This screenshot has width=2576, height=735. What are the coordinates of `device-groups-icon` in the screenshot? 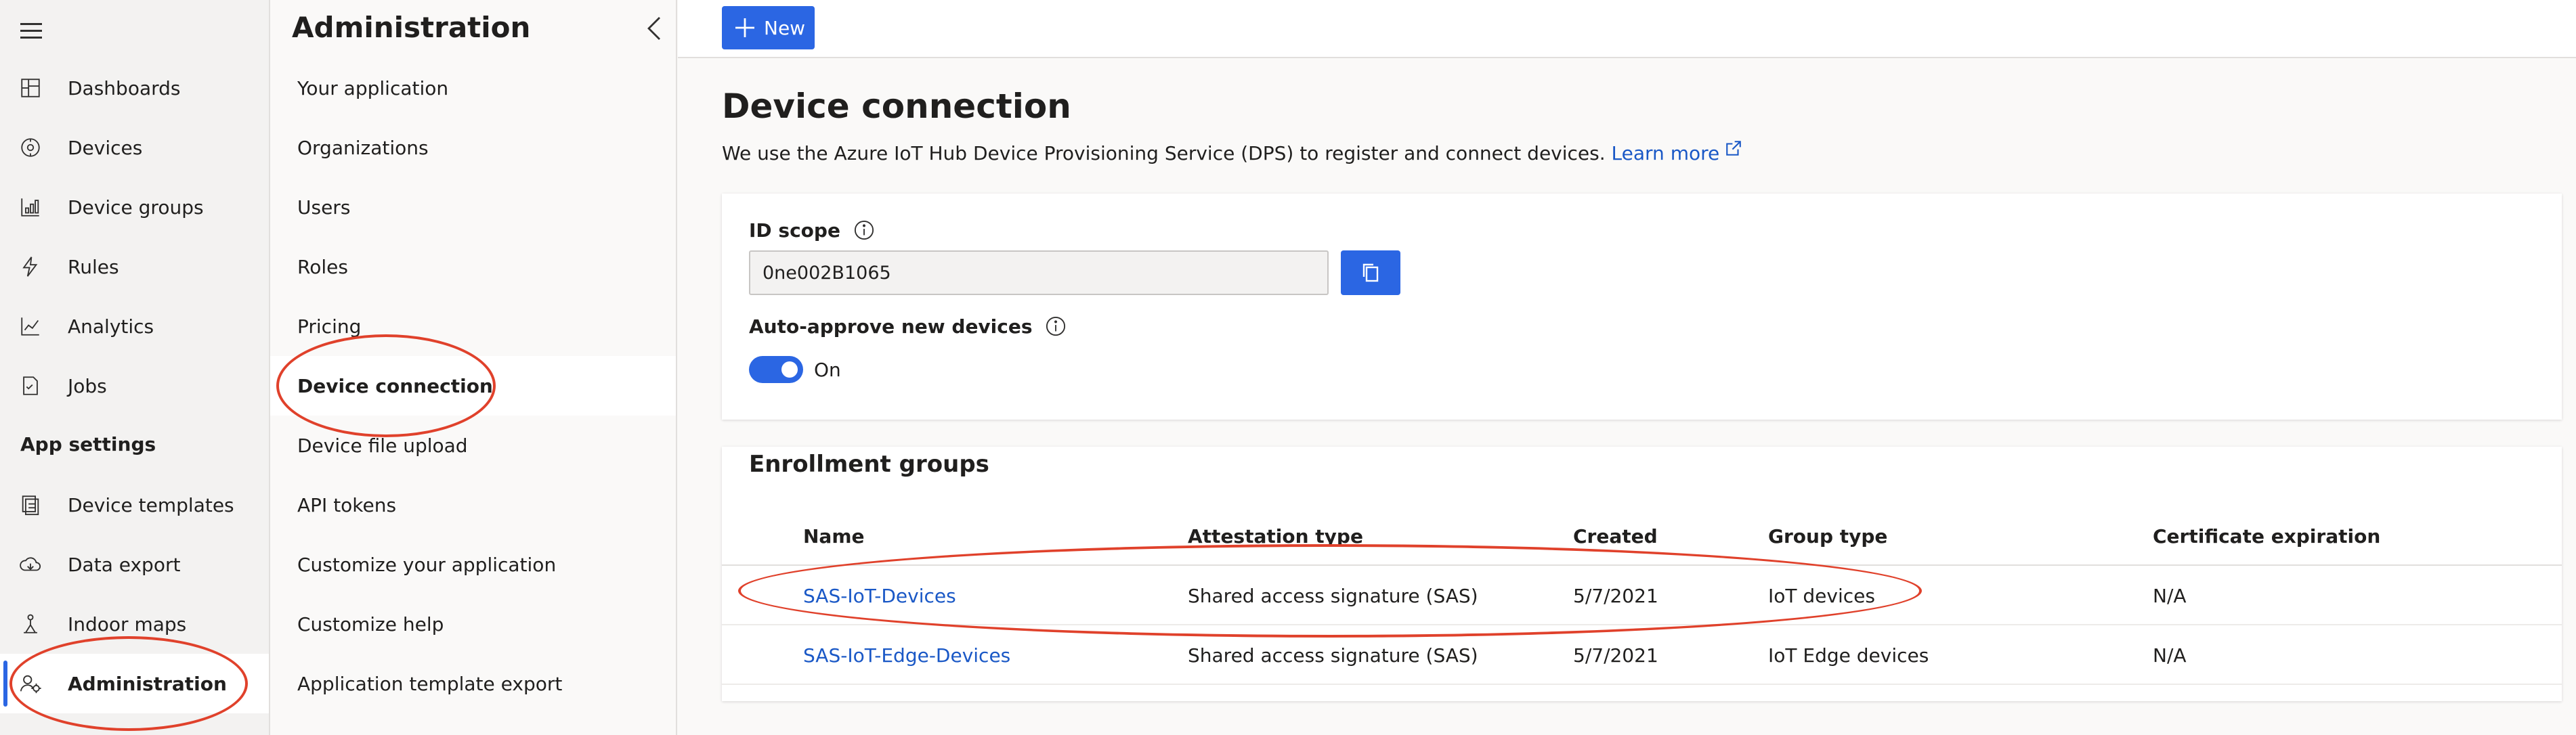 It's located at (30, 207).